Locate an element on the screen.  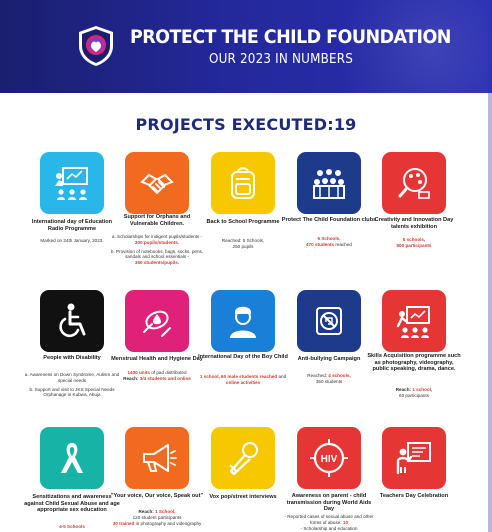
page-subtitle: OUR 2023 IN NUMBERS is located at coordinates (281, 59).